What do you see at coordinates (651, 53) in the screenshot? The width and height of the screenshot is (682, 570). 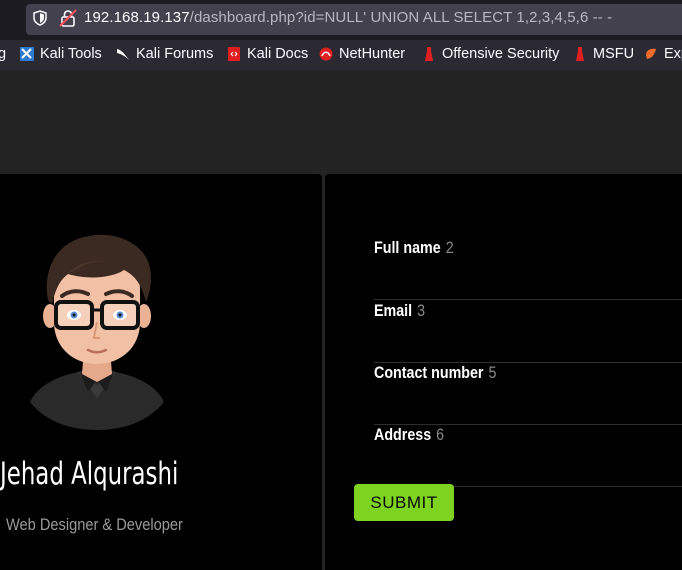 I see `exploit-db-icon` at bounding box center [651, 53].